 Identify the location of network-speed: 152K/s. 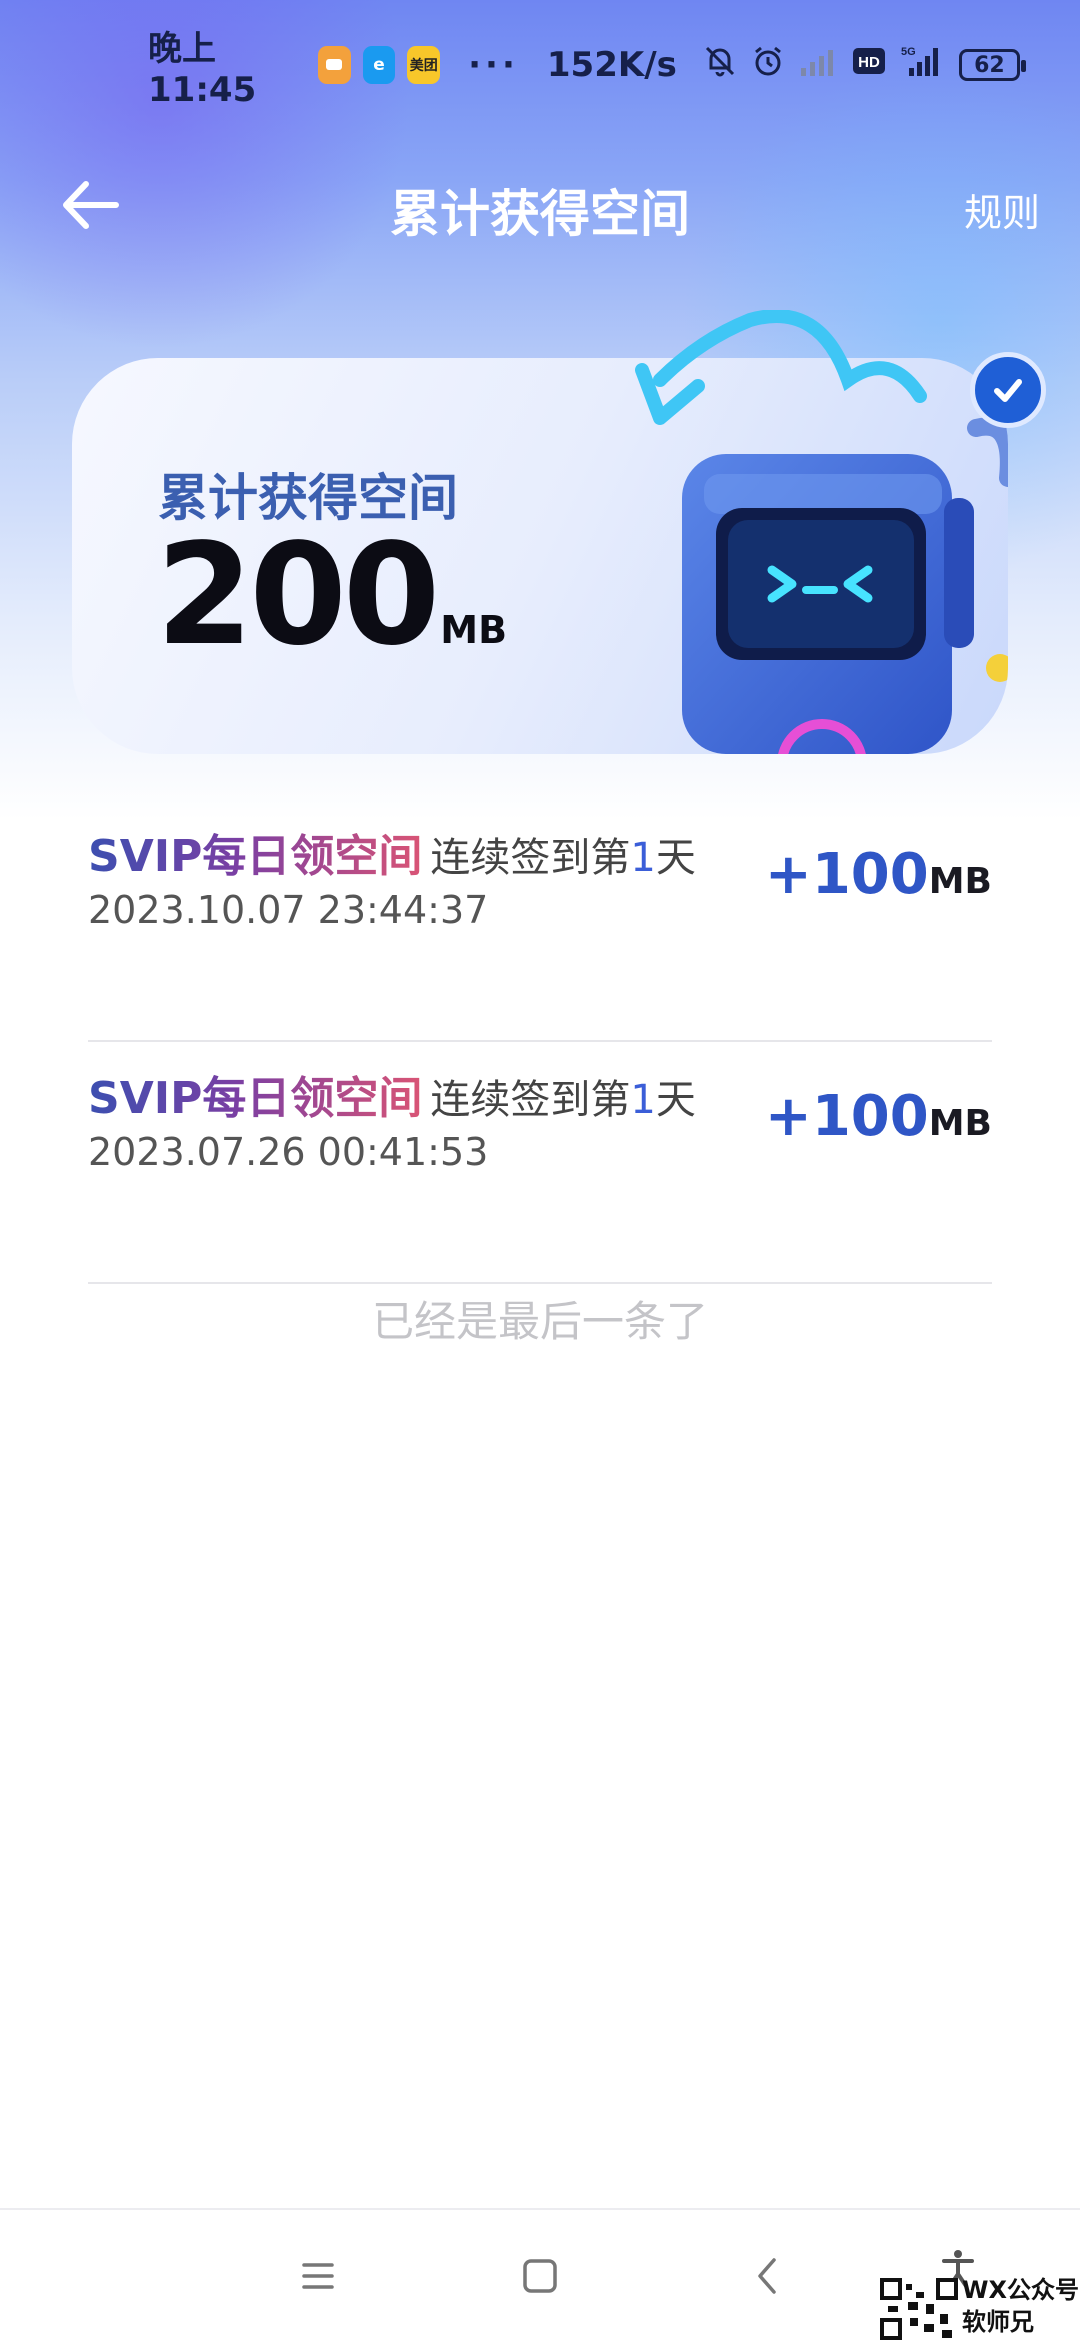
(611, 65).